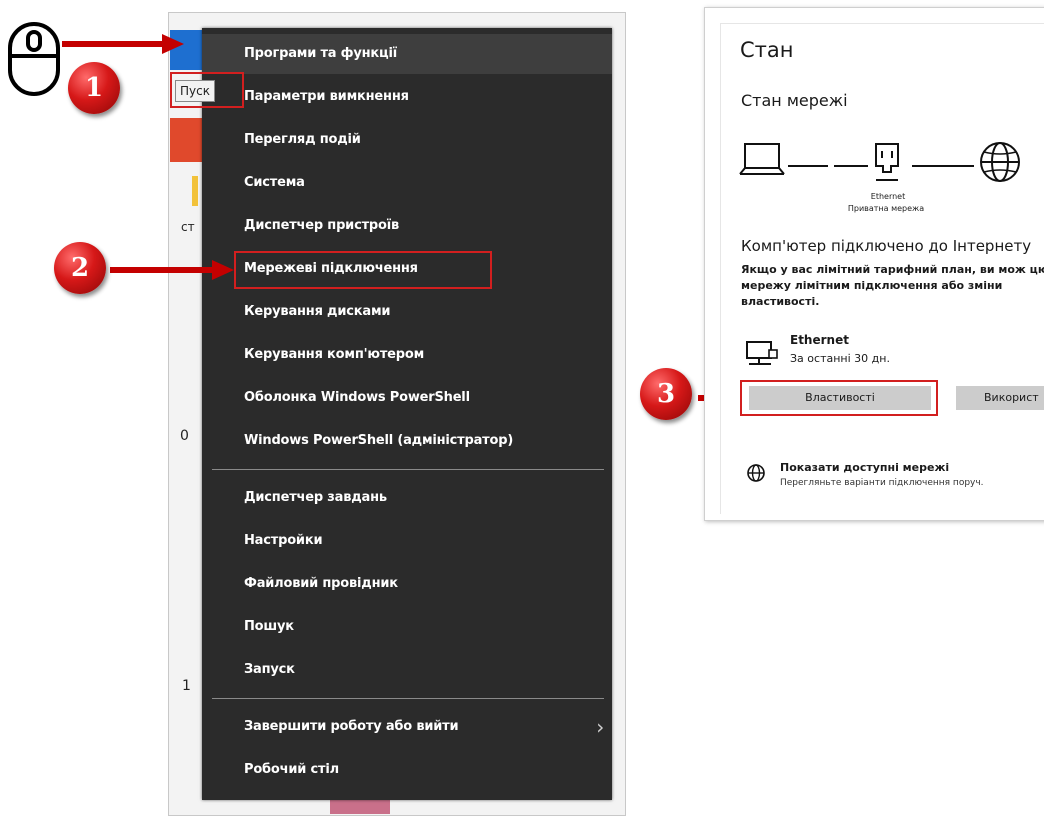 The image size is (1044, 818). What do you see at coordinates (186, 140) in the screenshot?
I see `pinned-tile-red` at bounding box center [186, 140].